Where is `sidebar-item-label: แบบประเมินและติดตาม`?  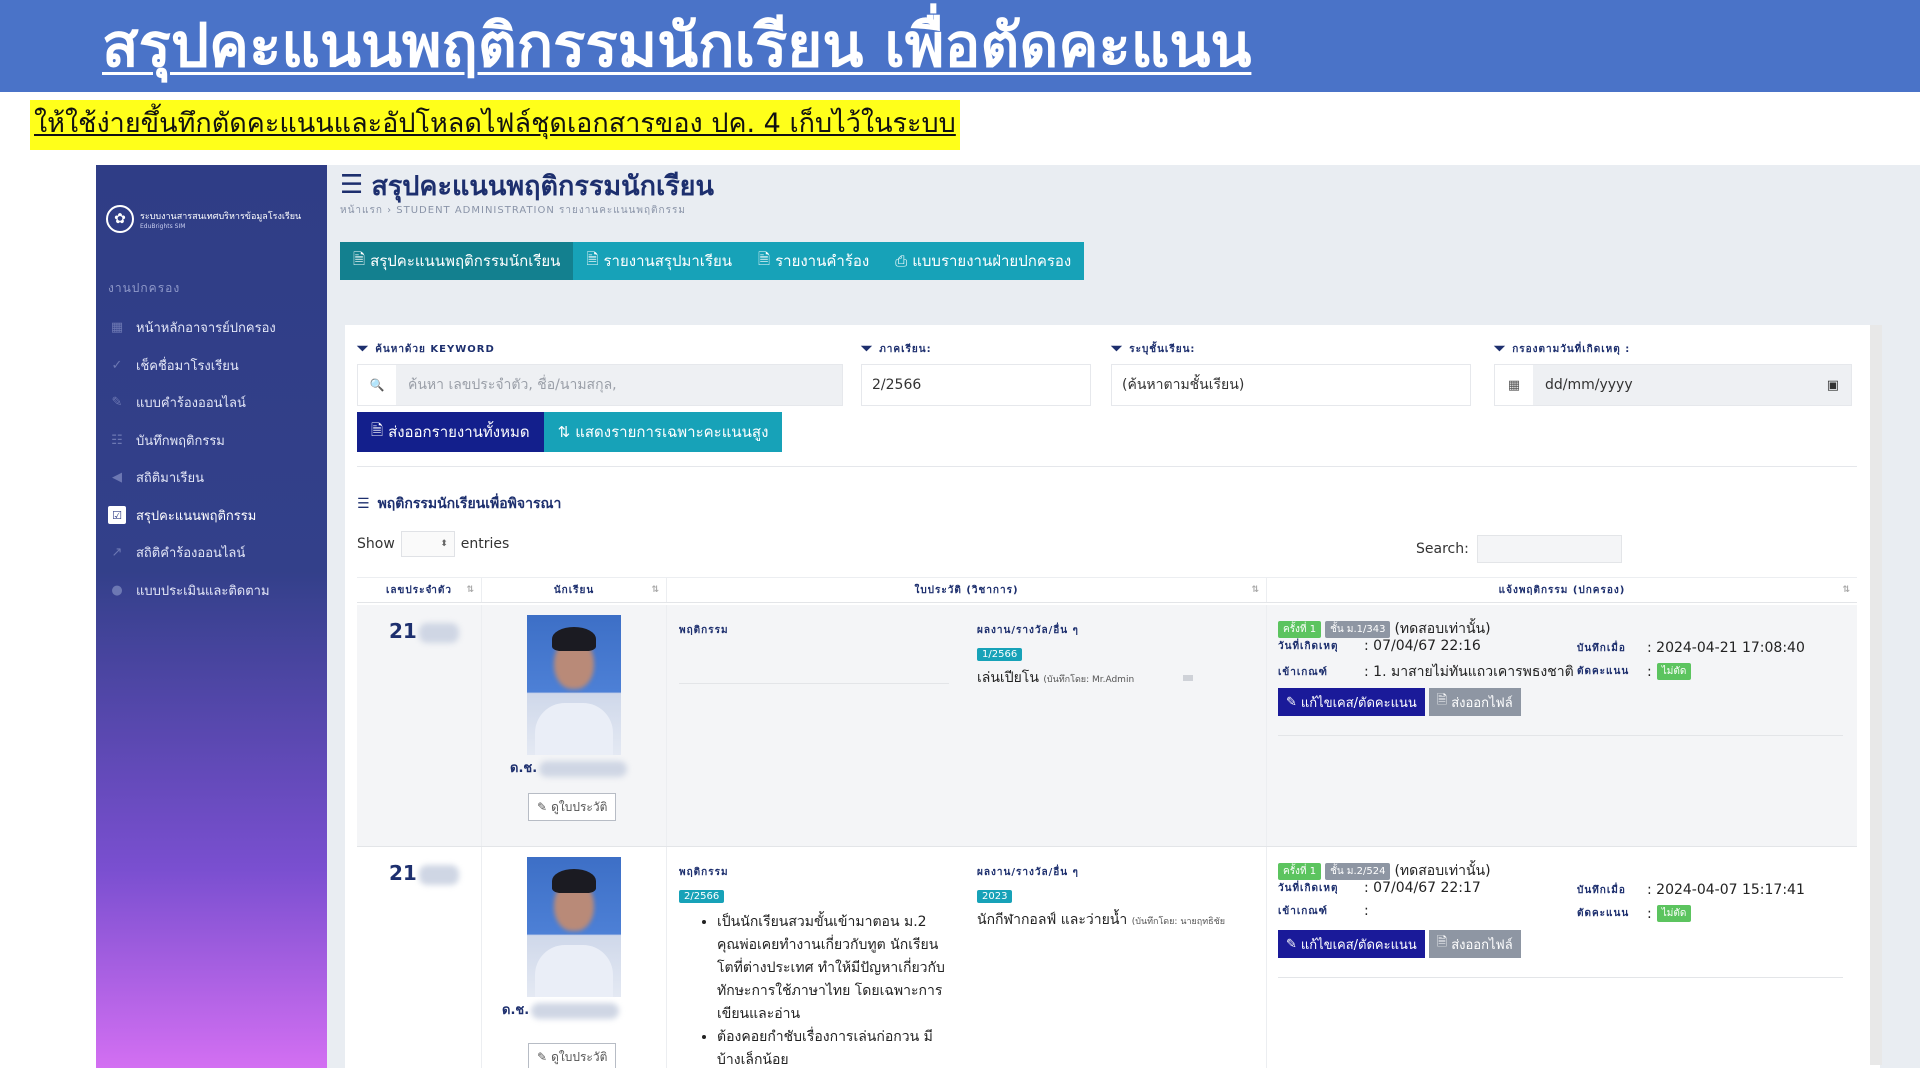
sidebar-item-label: แบบประเมินและติดตาม is located at coordinates (203, 591).